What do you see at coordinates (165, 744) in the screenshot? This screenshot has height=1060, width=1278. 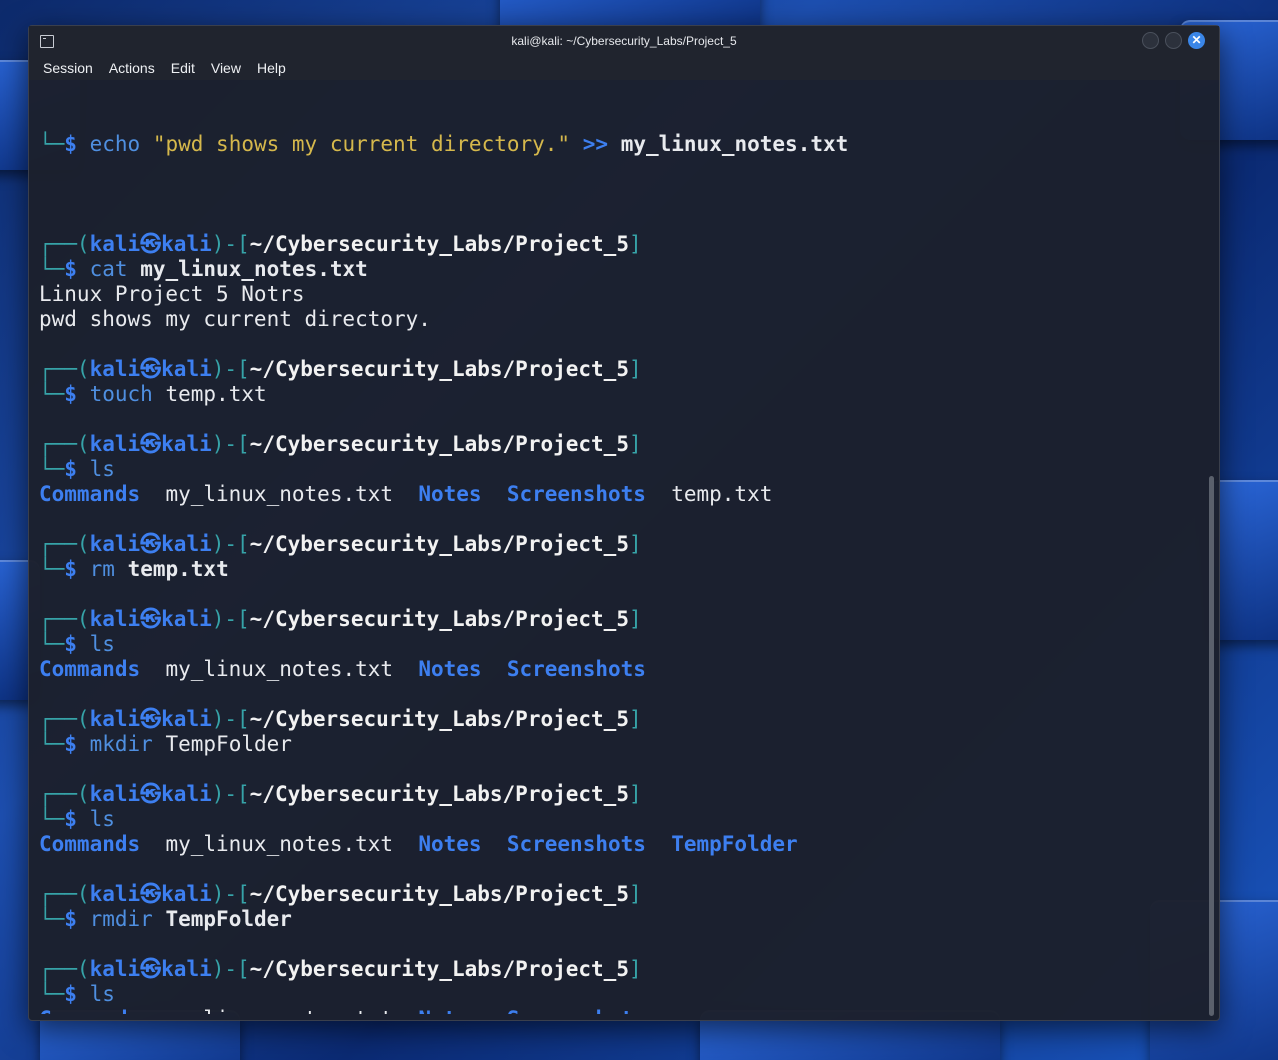 I see `command-line: └─$ mkdir TempFolder` at bounding box center [165, 744].